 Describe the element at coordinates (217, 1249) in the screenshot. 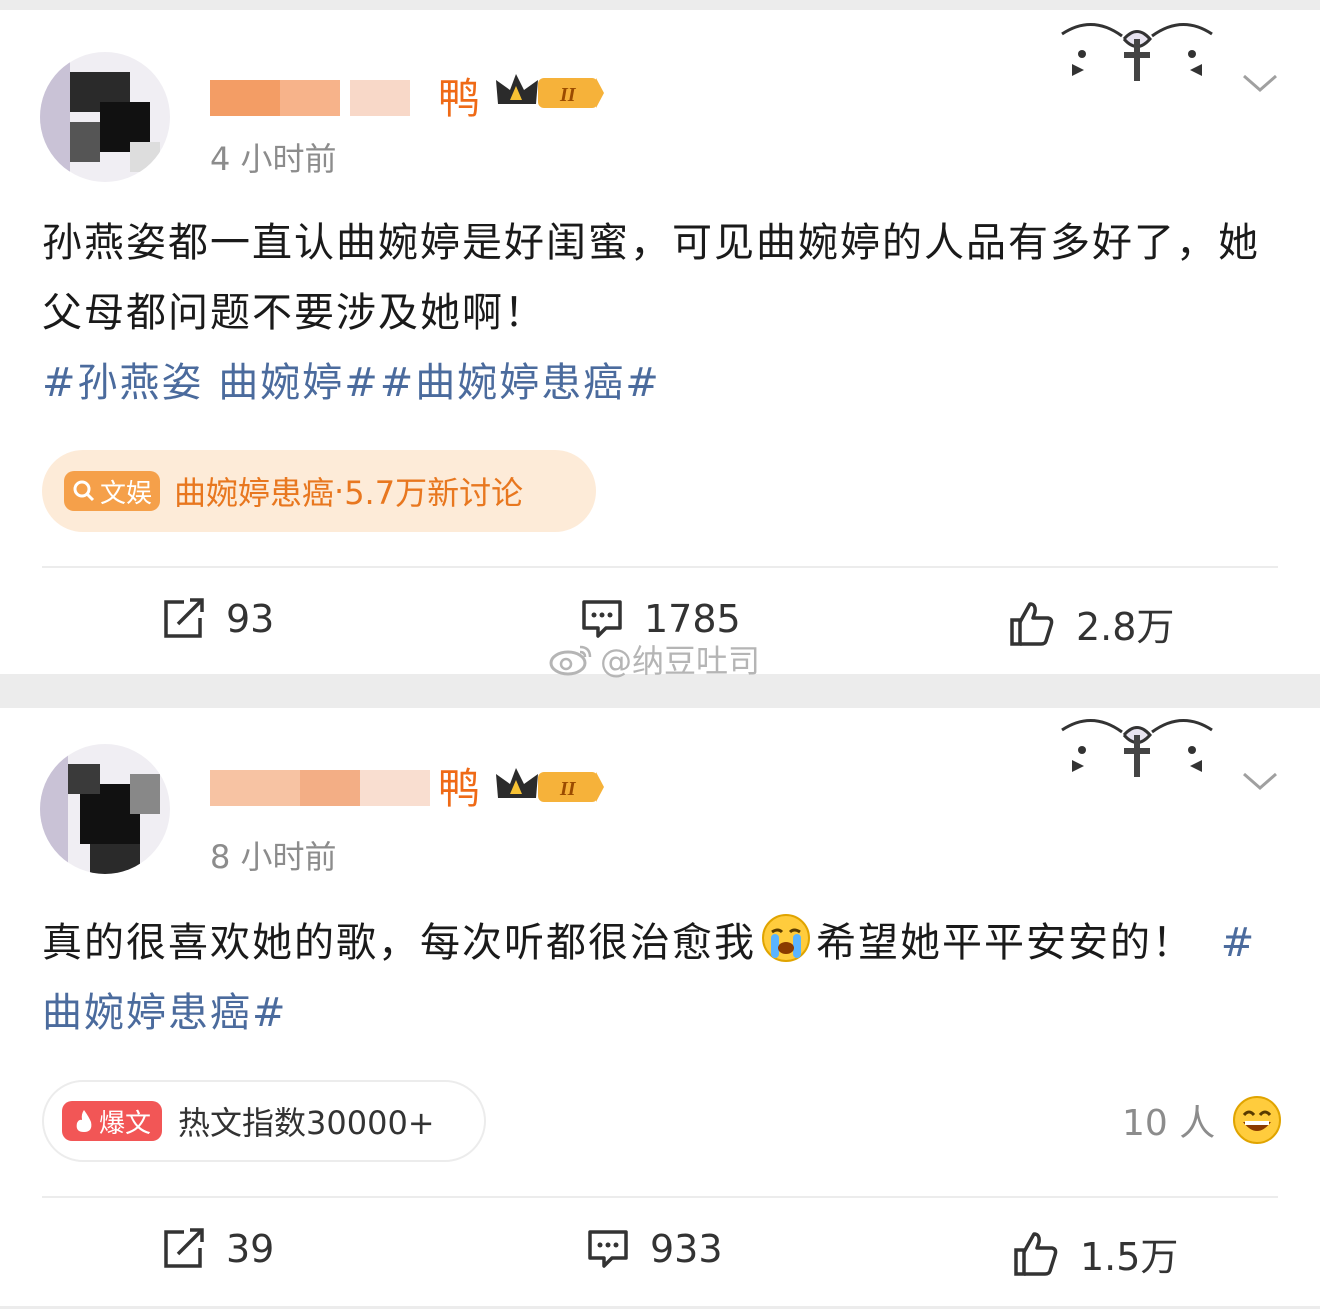

I see `repost-button: 39` at that location.